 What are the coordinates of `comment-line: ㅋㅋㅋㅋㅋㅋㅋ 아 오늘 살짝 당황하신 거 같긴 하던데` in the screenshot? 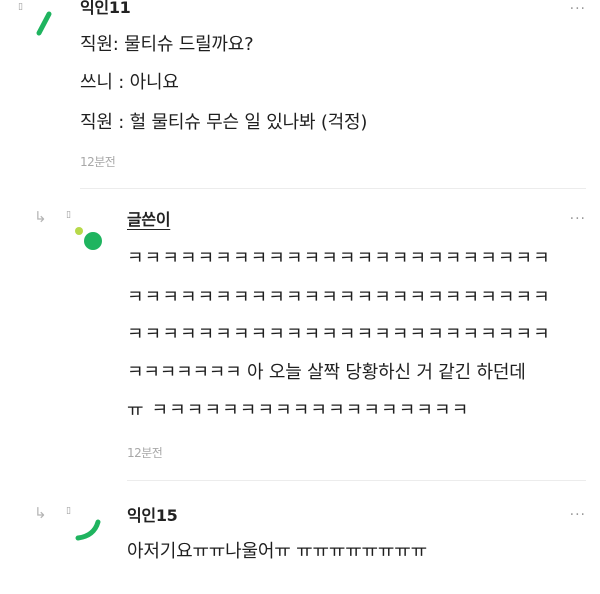 It's located at (326, 372).